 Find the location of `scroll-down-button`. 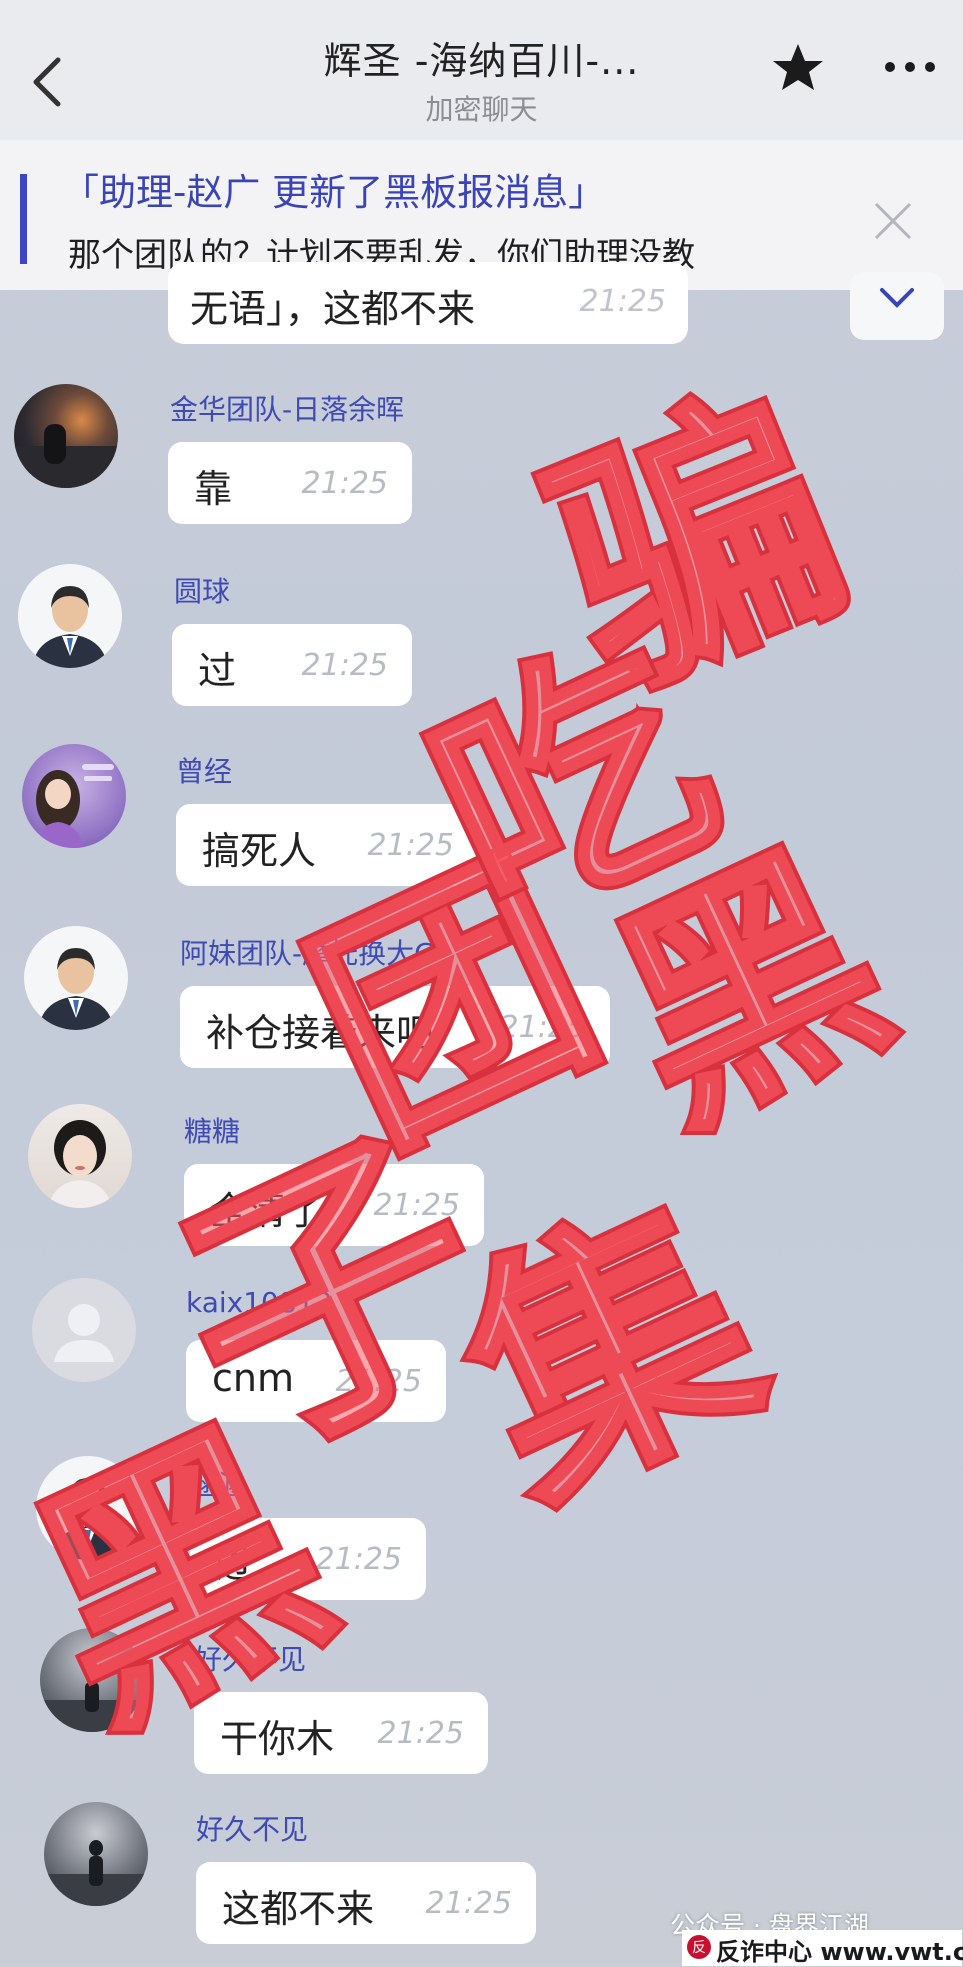

scroll-down-button is located at coordinates (897, 306).